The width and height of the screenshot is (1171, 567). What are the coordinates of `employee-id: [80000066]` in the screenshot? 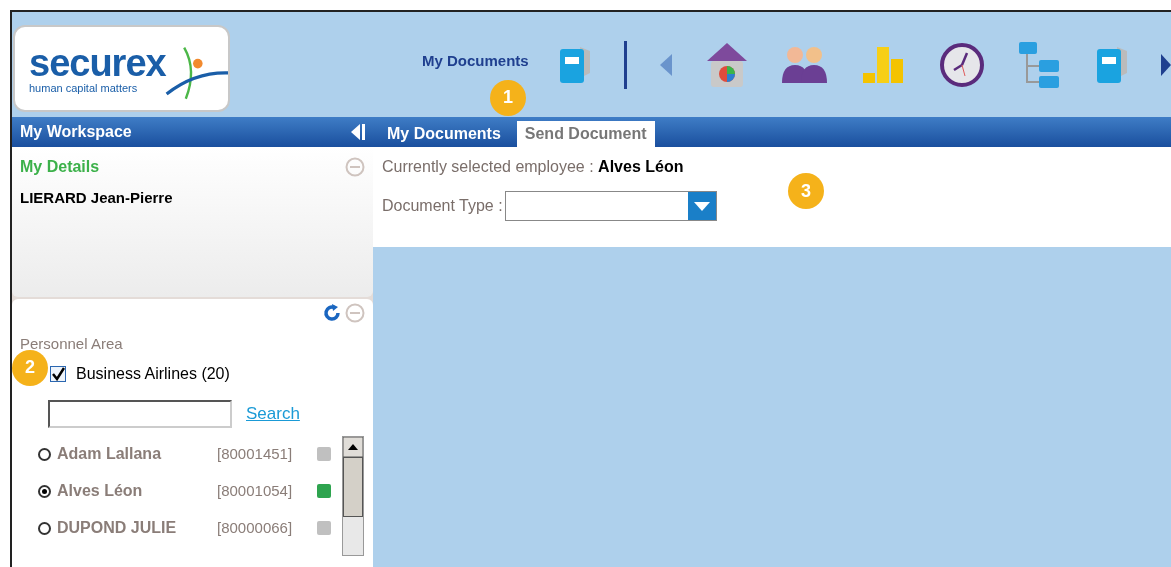 It's located at (255, 527).